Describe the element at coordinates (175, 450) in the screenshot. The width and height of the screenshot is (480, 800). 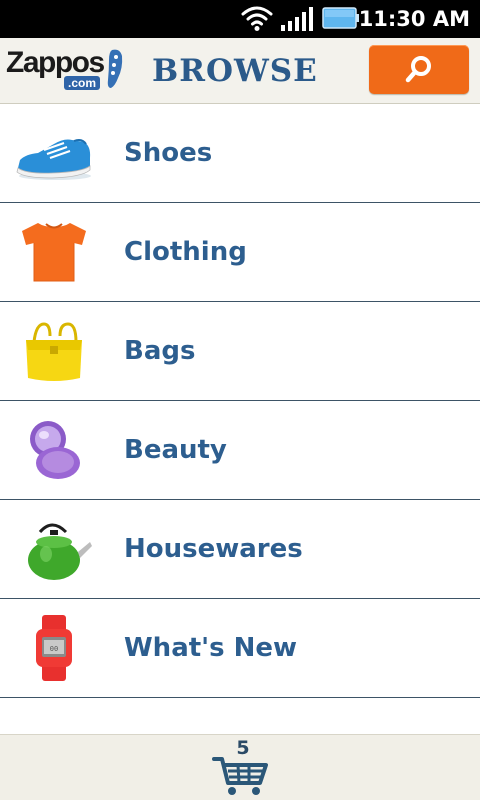
I see `category-label: Beauty` at that location.